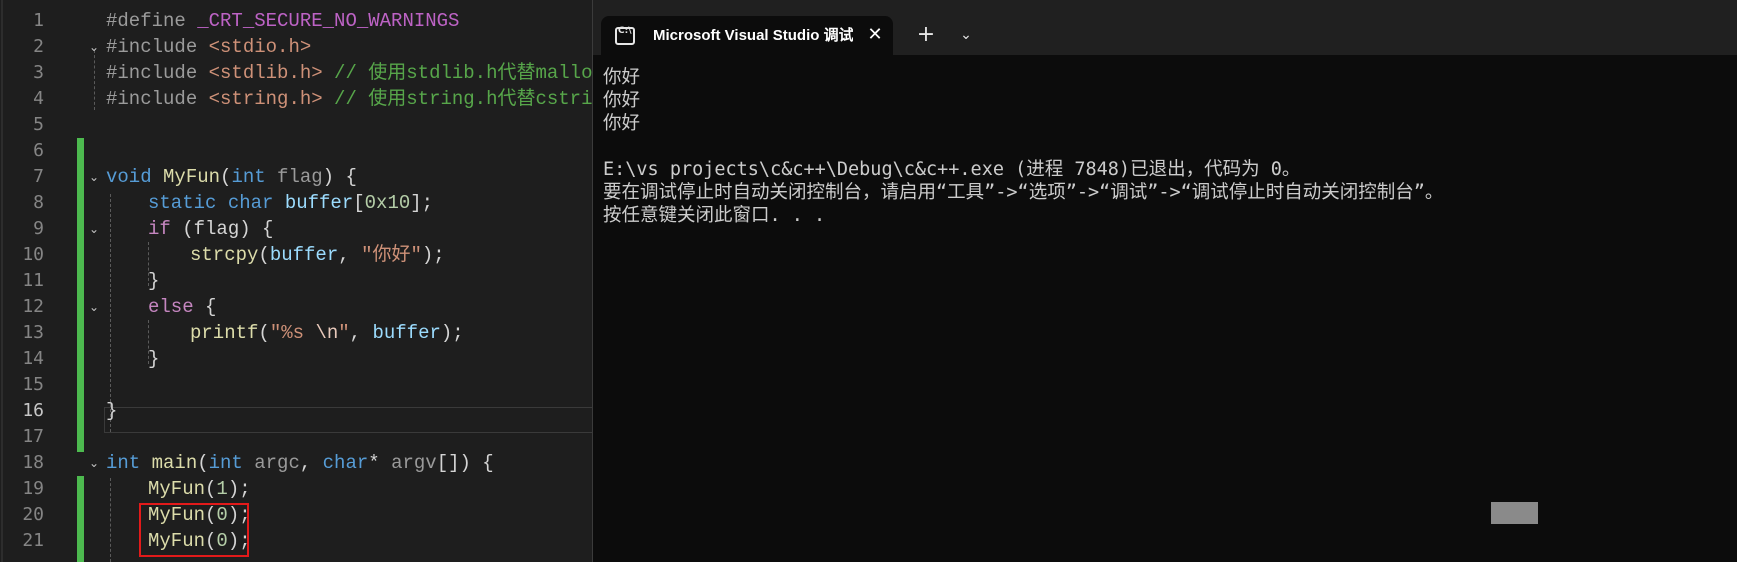 The image size is (1737, 562). Describe the element at coordinates (38, 98) in the screenshot. I see `line-number: 4` at that location.